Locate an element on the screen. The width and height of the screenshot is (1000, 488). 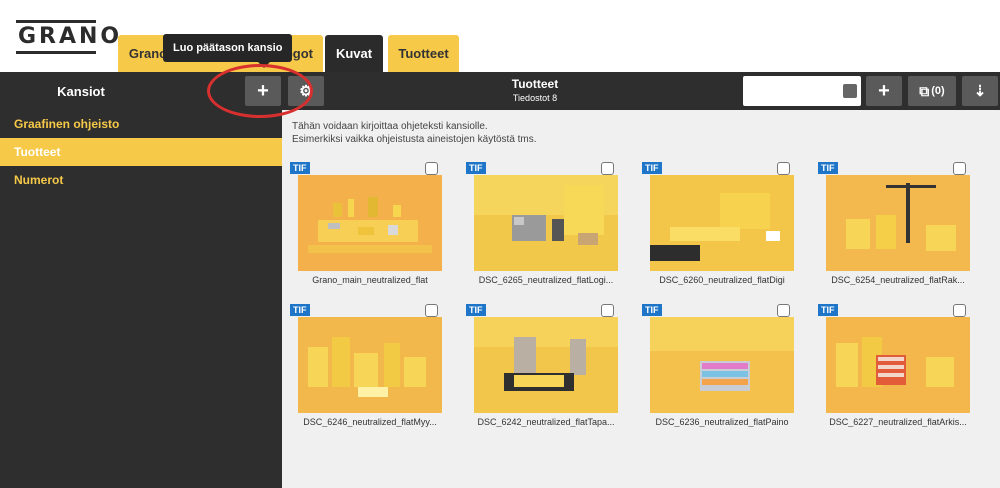
file-card: TIF DSC_6236_neutralized_flatPaino is located at coordinates (714, 374).